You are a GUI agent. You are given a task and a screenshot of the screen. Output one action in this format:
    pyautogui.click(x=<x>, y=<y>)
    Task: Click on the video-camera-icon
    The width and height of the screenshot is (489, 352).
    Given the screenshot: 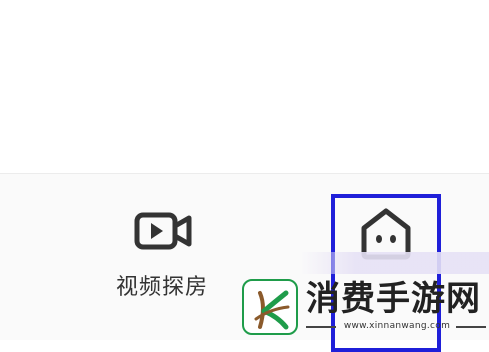 What is the action you would take?
    pyautogui.click(x=164, y=233)
    